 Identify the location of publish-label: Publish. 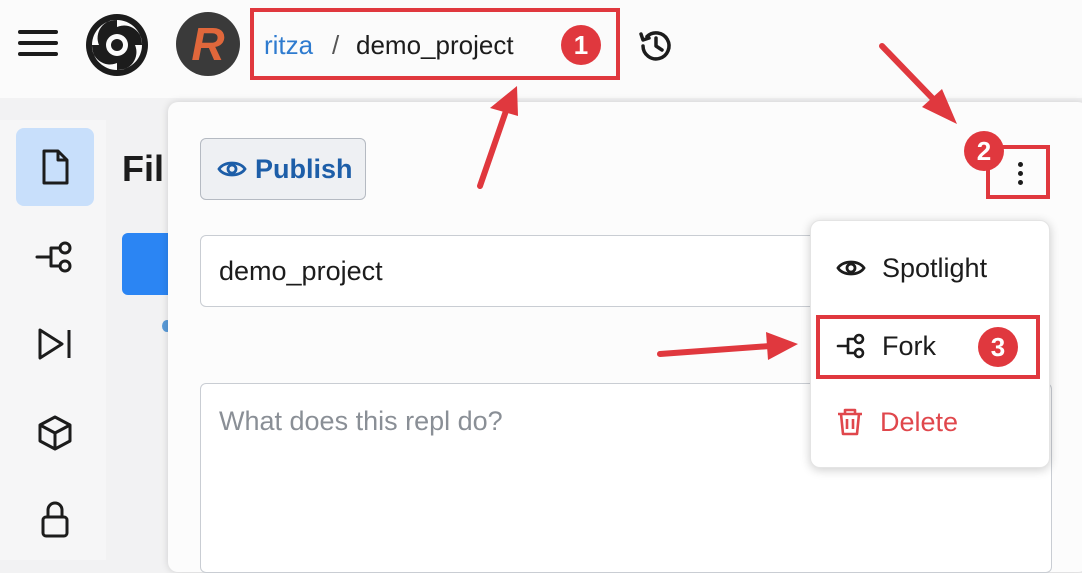
(304, 168).